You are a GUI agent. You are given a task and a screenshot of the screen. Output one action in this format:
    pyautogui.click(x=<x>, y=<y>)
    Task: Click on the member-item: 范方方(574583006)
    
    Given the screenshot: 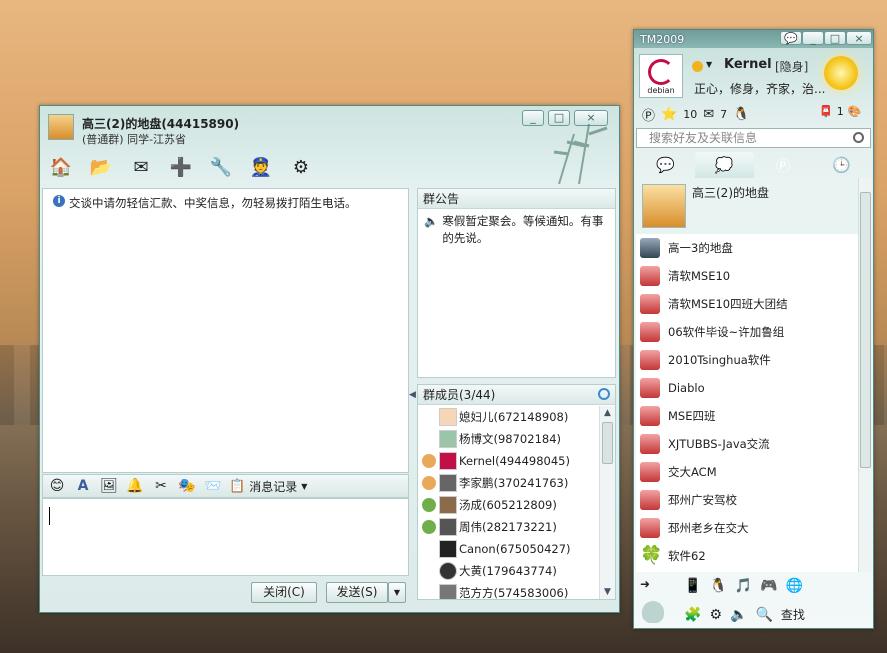 What is the action you would take?
    pyautogui.click(x=509, y=590)
    